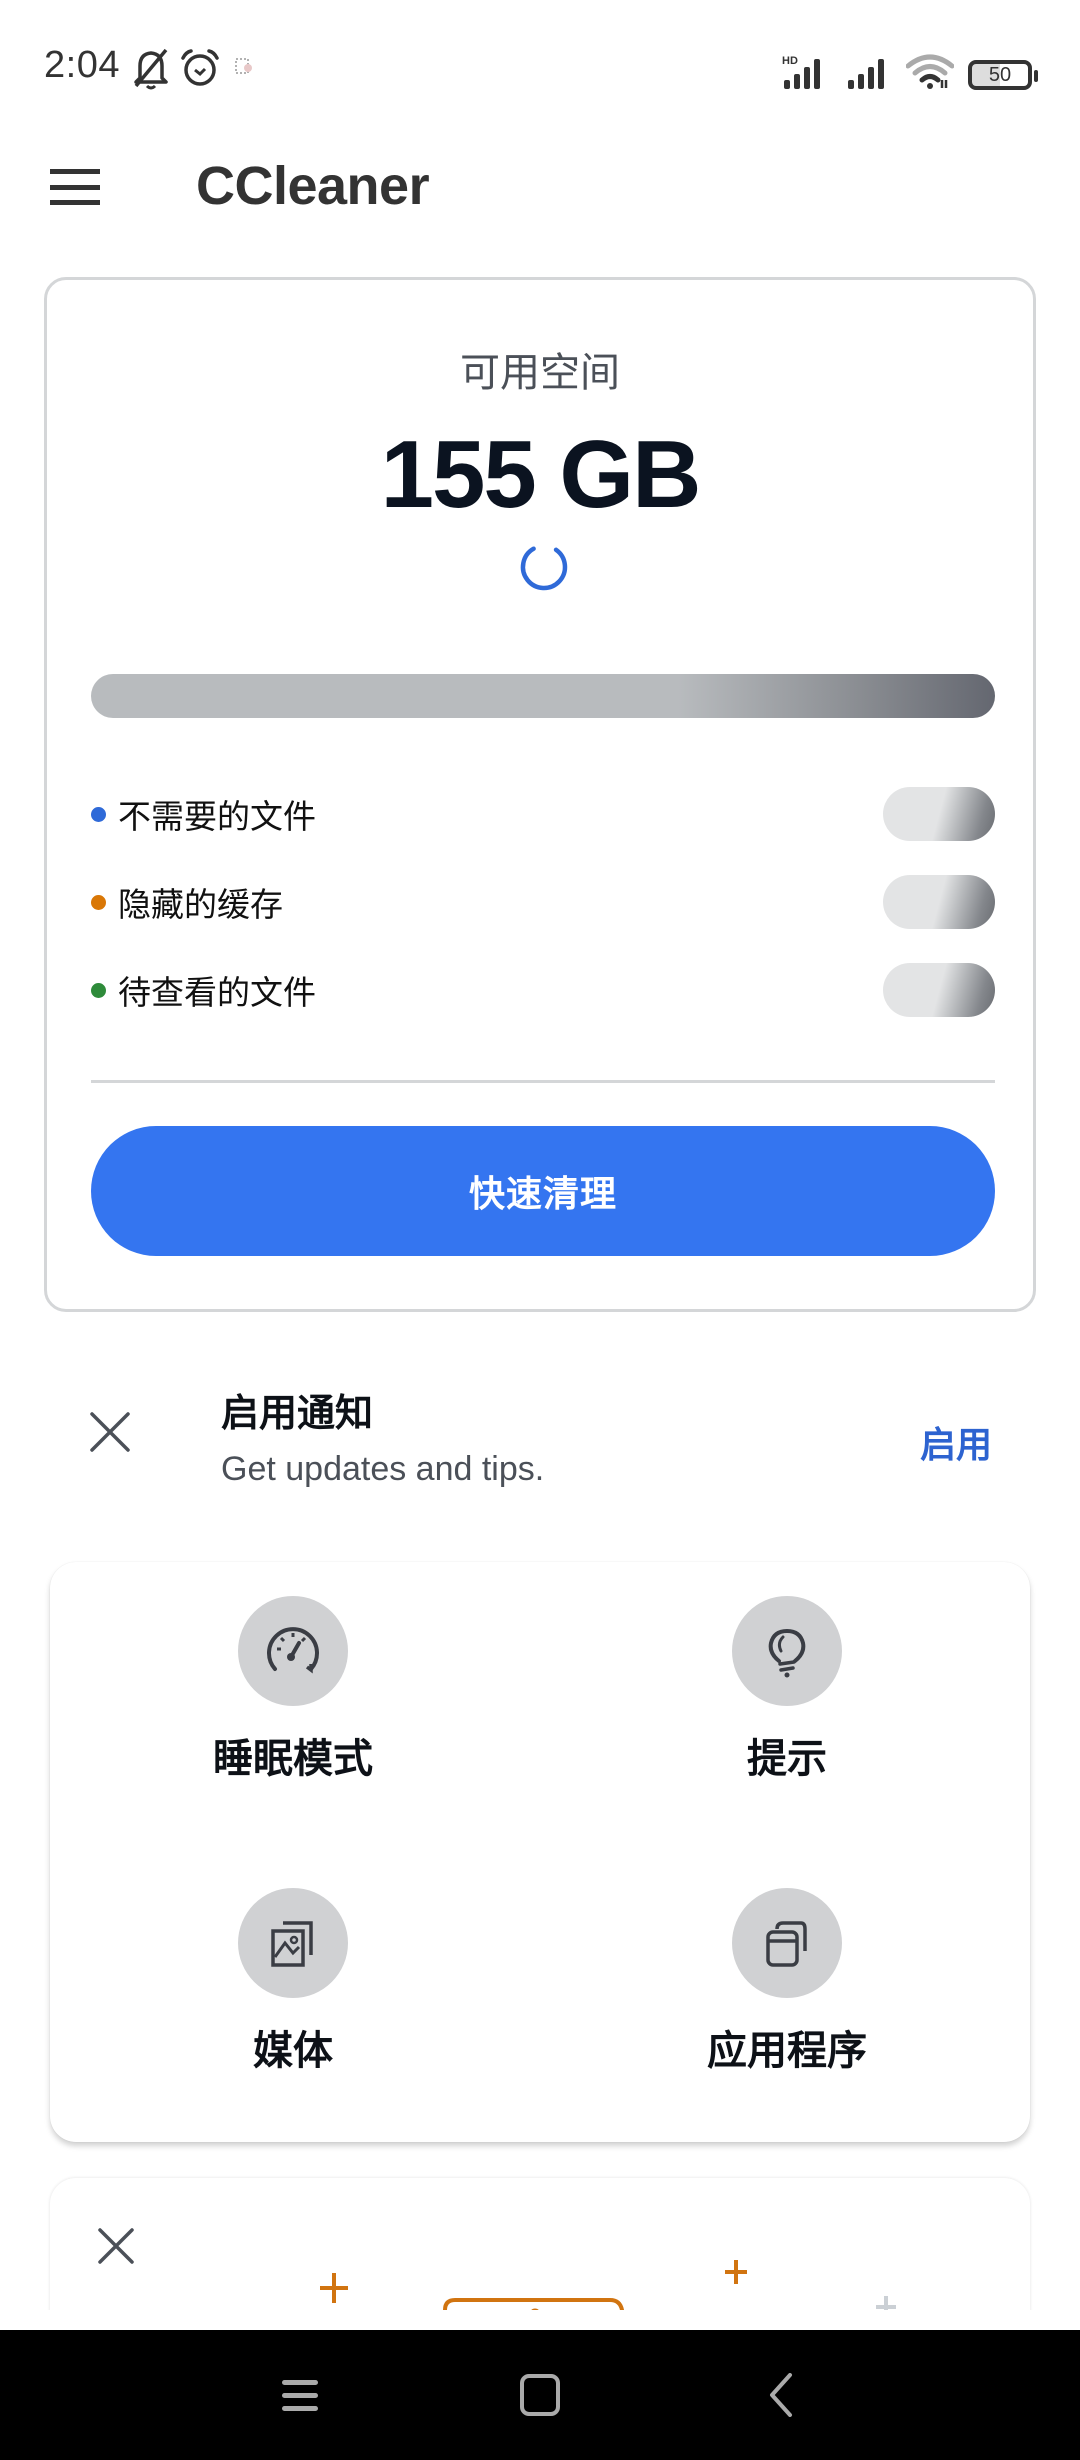 The width and height of the screenshot is (1080, 2460). Describe the element at coordinates (151, 69) in the screenshot. I see `bell-off-icon` at that location.